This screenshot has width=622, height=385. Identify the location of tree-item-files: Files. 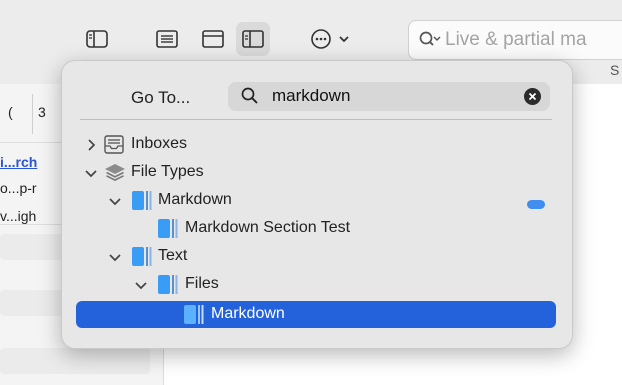
(316, 284).